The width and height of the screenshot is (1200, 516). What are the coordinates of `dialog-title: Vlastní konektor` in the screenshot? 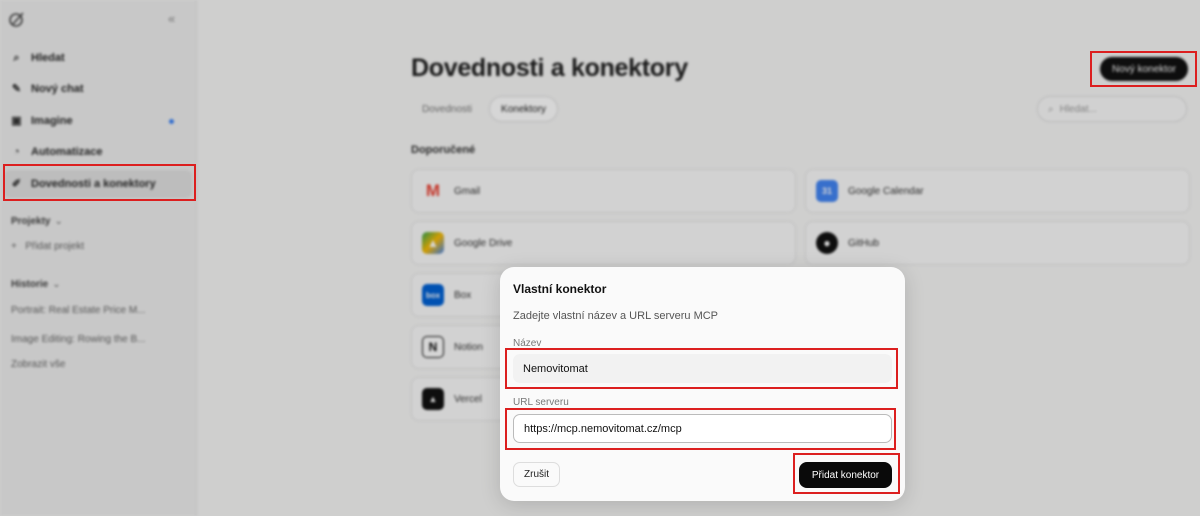 It's located at (560, 289).